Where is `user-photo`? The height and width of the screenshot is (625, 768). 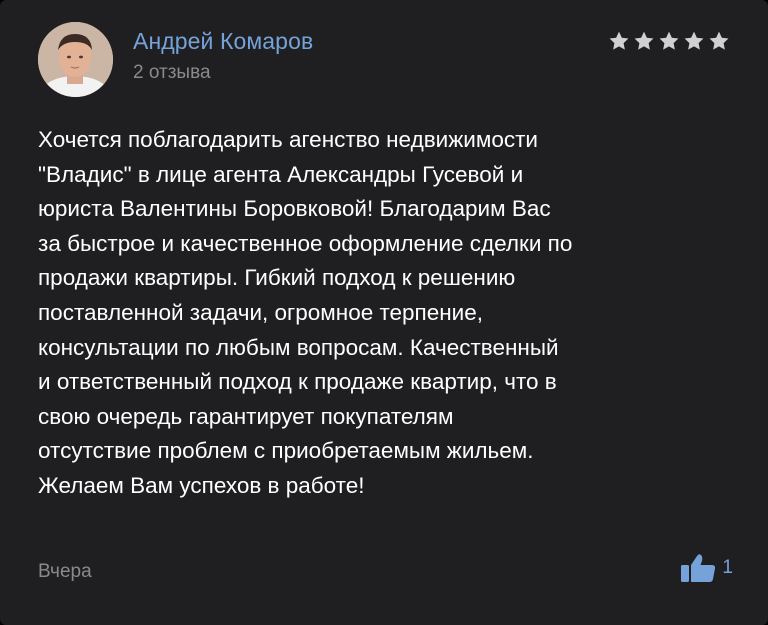 user-photo is located at coordinates (75, 59).